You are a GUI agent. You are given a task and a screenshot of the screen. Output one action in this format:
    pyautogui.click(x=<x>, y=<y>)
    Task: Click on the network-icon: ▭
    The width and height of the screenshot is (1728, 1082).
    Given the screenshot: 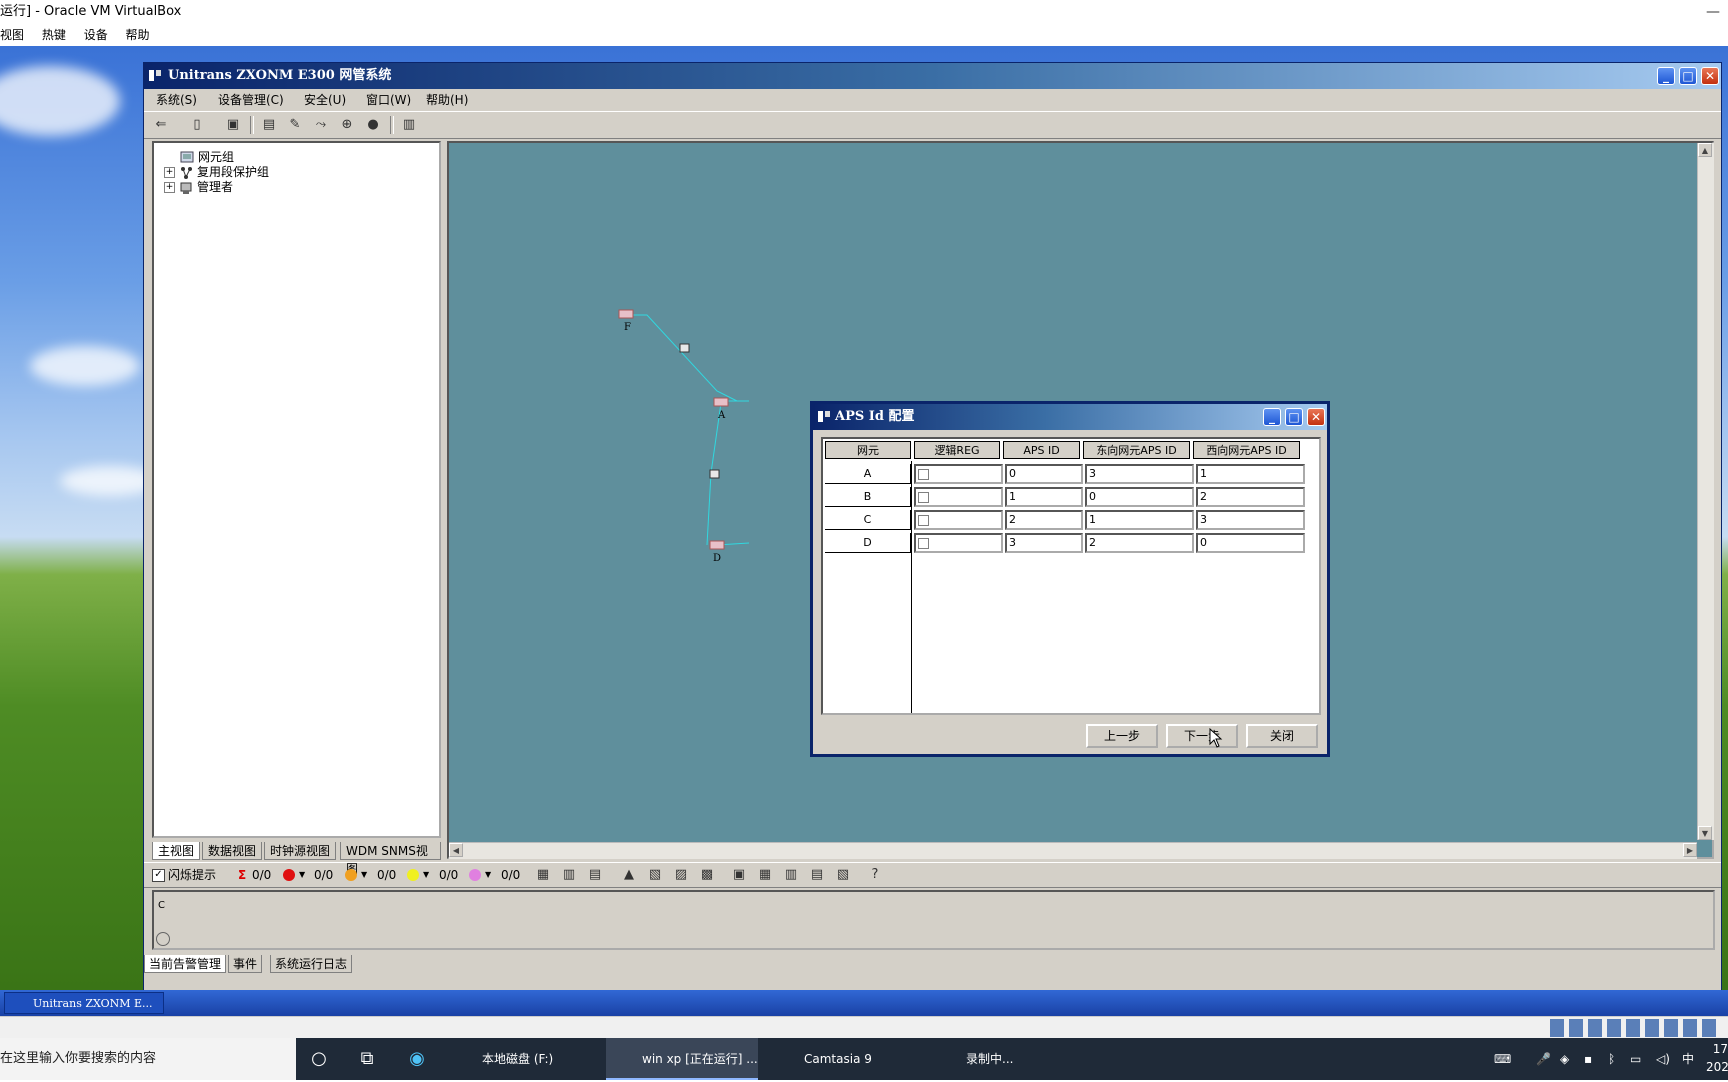 What is the action you would take?
    pyautogui.click(x=1635, y=1059)
    